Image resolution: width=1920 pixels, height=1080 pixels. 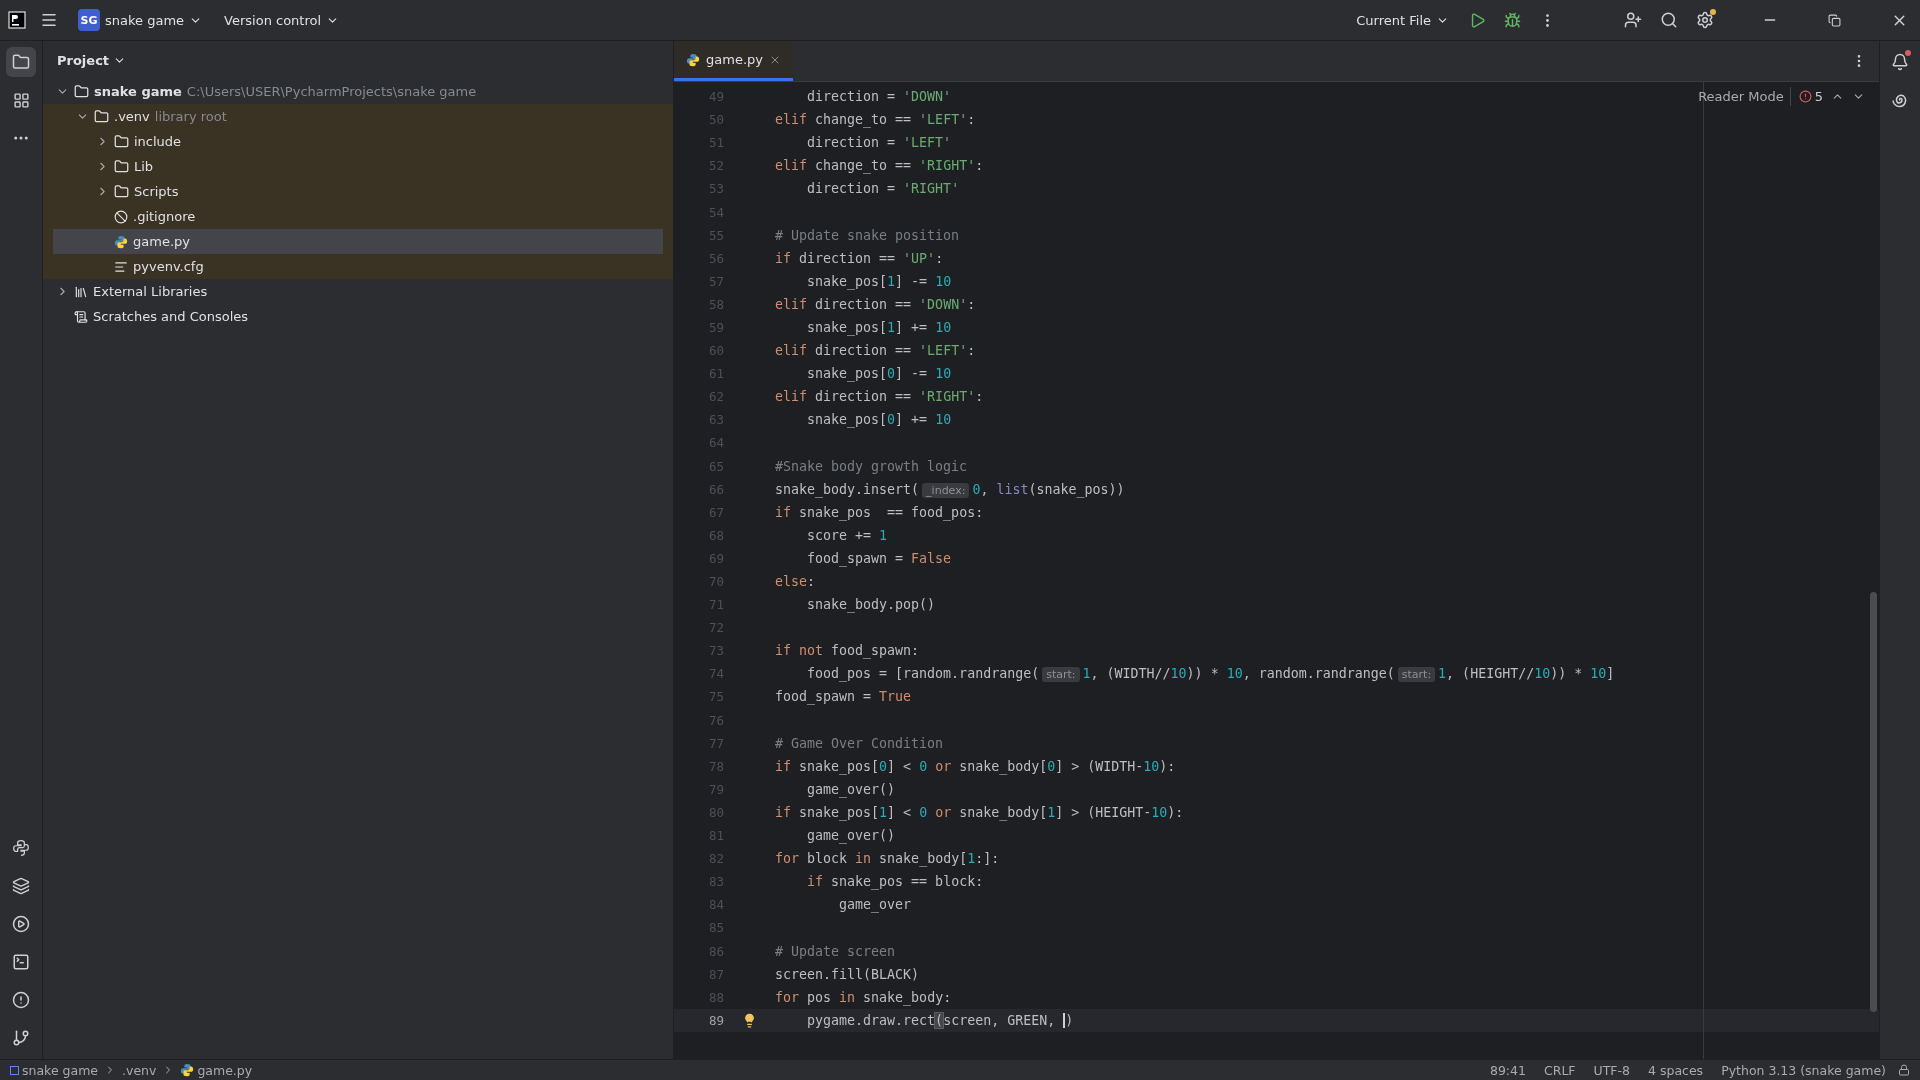 I want to click on app-logo-icon, so click(x=17, y=20).